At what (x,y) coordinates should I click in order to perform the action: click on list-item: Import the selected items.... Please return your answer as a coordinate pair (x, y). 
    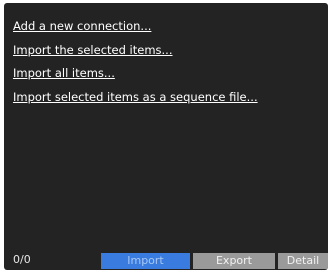
    Looking at the image, I should click on (135, 51).